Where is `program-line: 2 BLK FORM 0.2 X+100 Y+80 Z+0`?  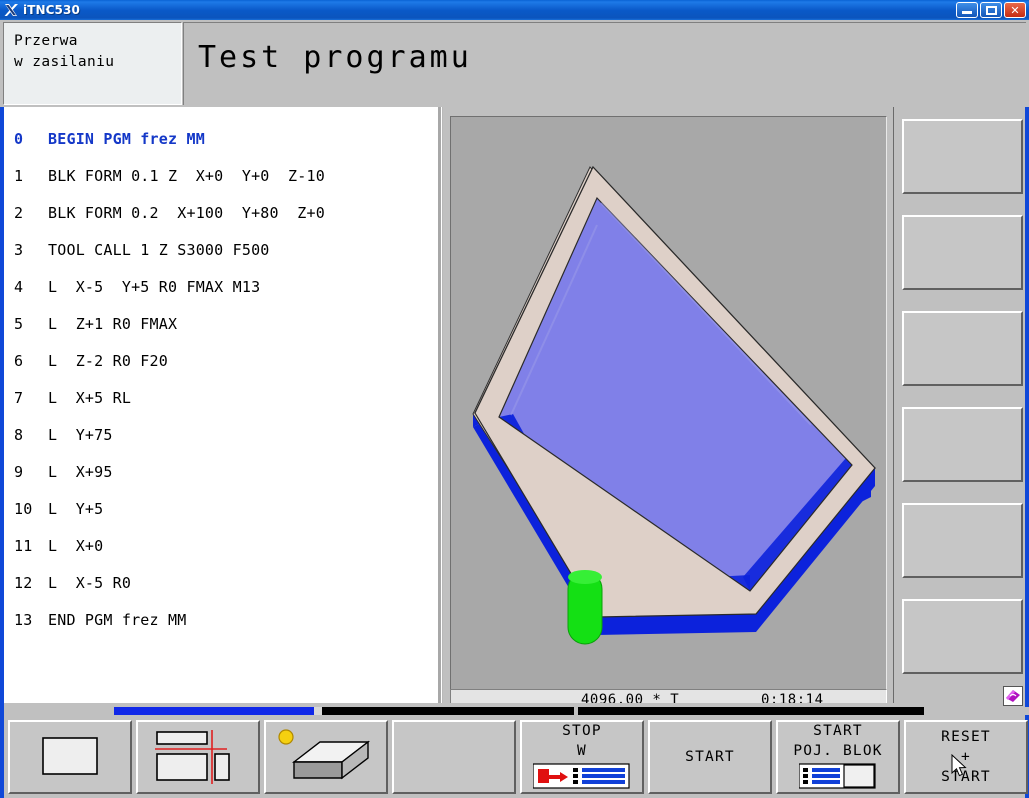
program-line: 2 BLK FORM 0.2 X+100 Y+80 Z+0 is located at coordinates (228, 213).